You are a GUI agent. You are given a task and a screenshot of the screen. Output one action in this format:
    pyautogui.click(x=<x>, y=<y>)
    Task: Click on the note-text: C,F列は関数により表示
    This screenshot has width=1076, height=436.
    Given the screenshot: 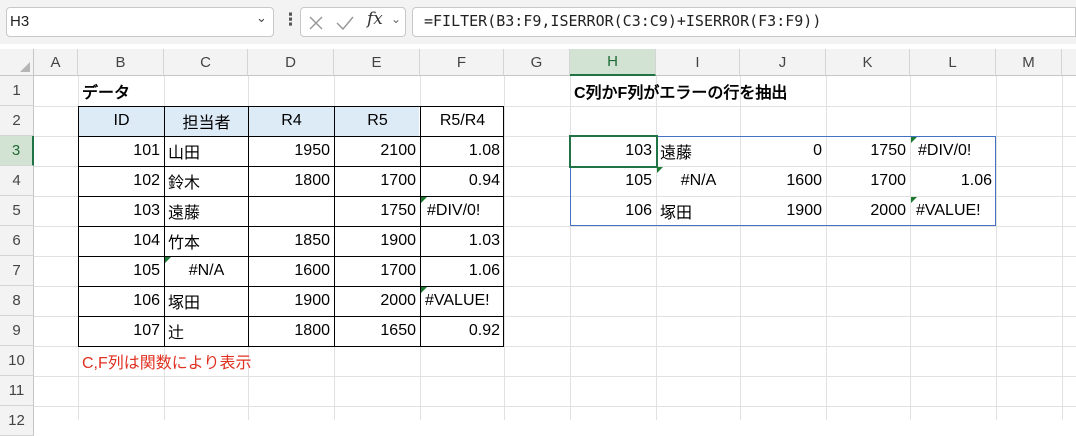 What is the action you would take?
    pyautogui.click(x=165, y=361)
    